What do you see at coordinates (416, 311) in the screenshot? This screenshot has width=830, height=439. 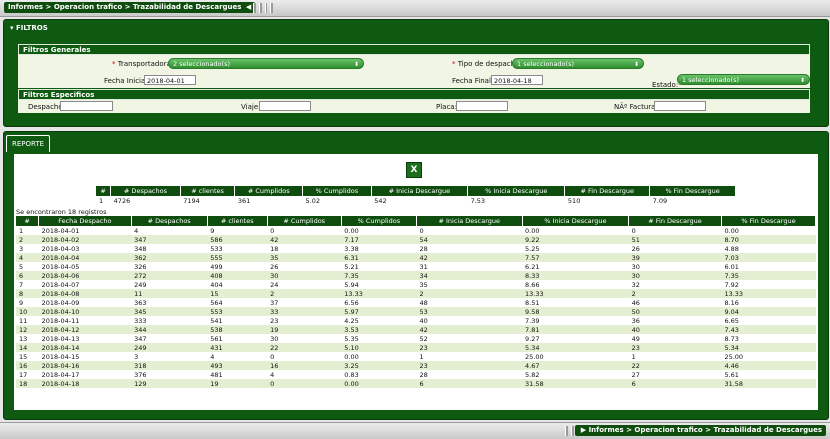 I see `table-row: 10 2018-04-10 345 553 33 5.97 53 9.58 50 9.04` at bounding box center [416, 311].